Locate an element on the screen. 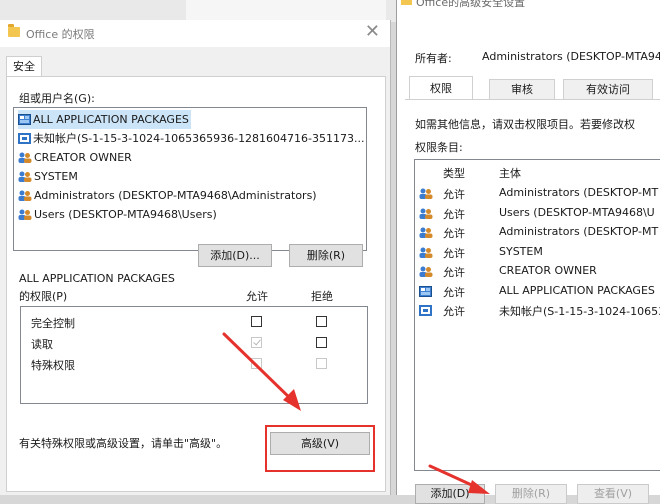  add-entry-button: 添加(D) is located at coordinates (450, 494).